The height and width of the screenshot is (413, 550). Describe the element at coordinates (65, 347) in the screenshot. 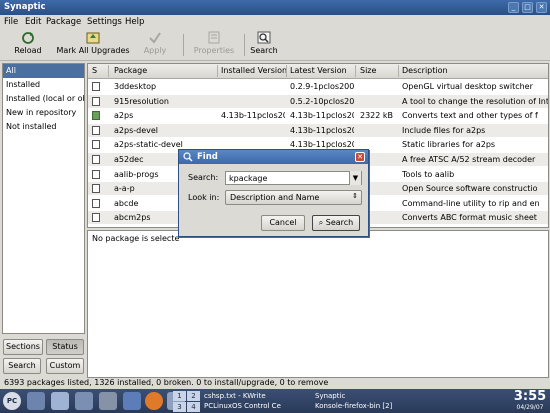

I see `status-button: Status` at that location.